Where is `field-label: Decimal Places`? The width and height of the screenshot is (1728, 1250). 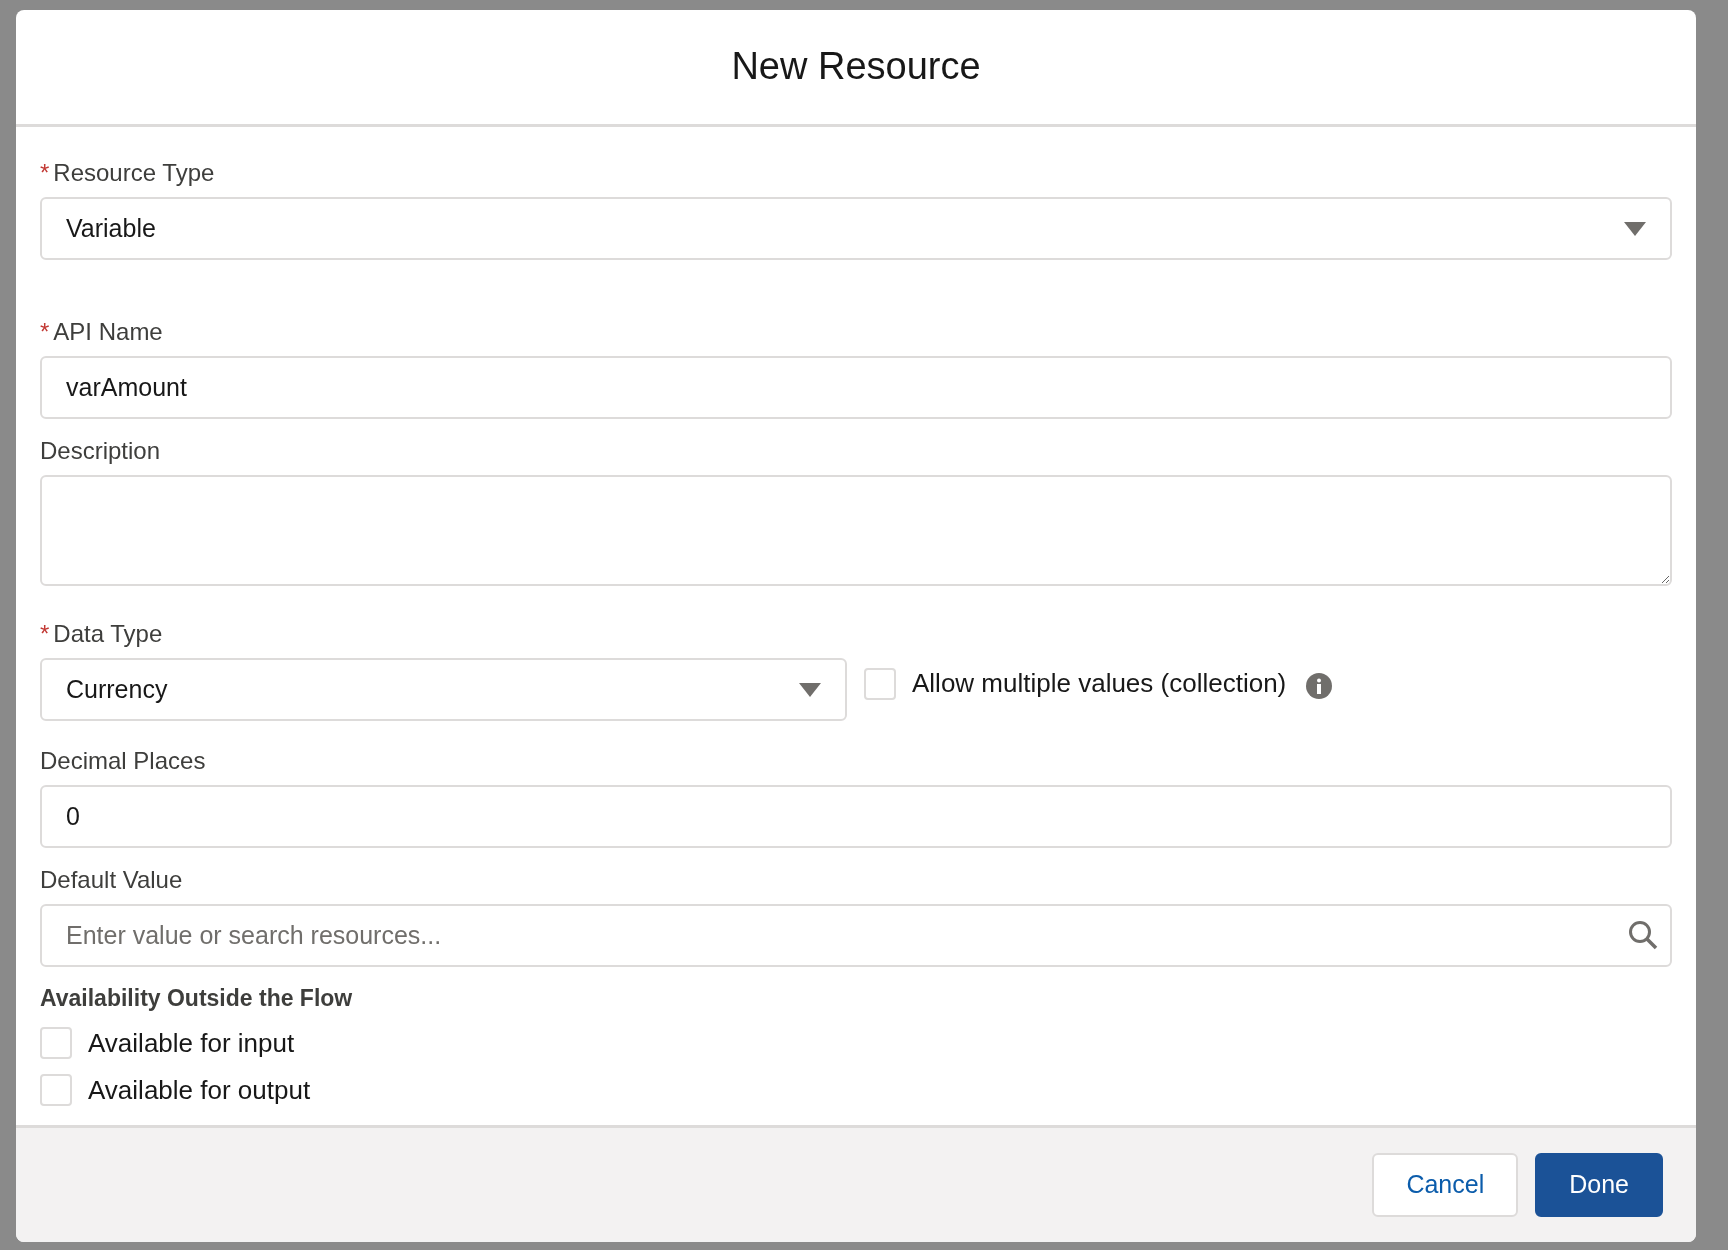 field-label: Decimal Places is located at coordinates (123, 760).